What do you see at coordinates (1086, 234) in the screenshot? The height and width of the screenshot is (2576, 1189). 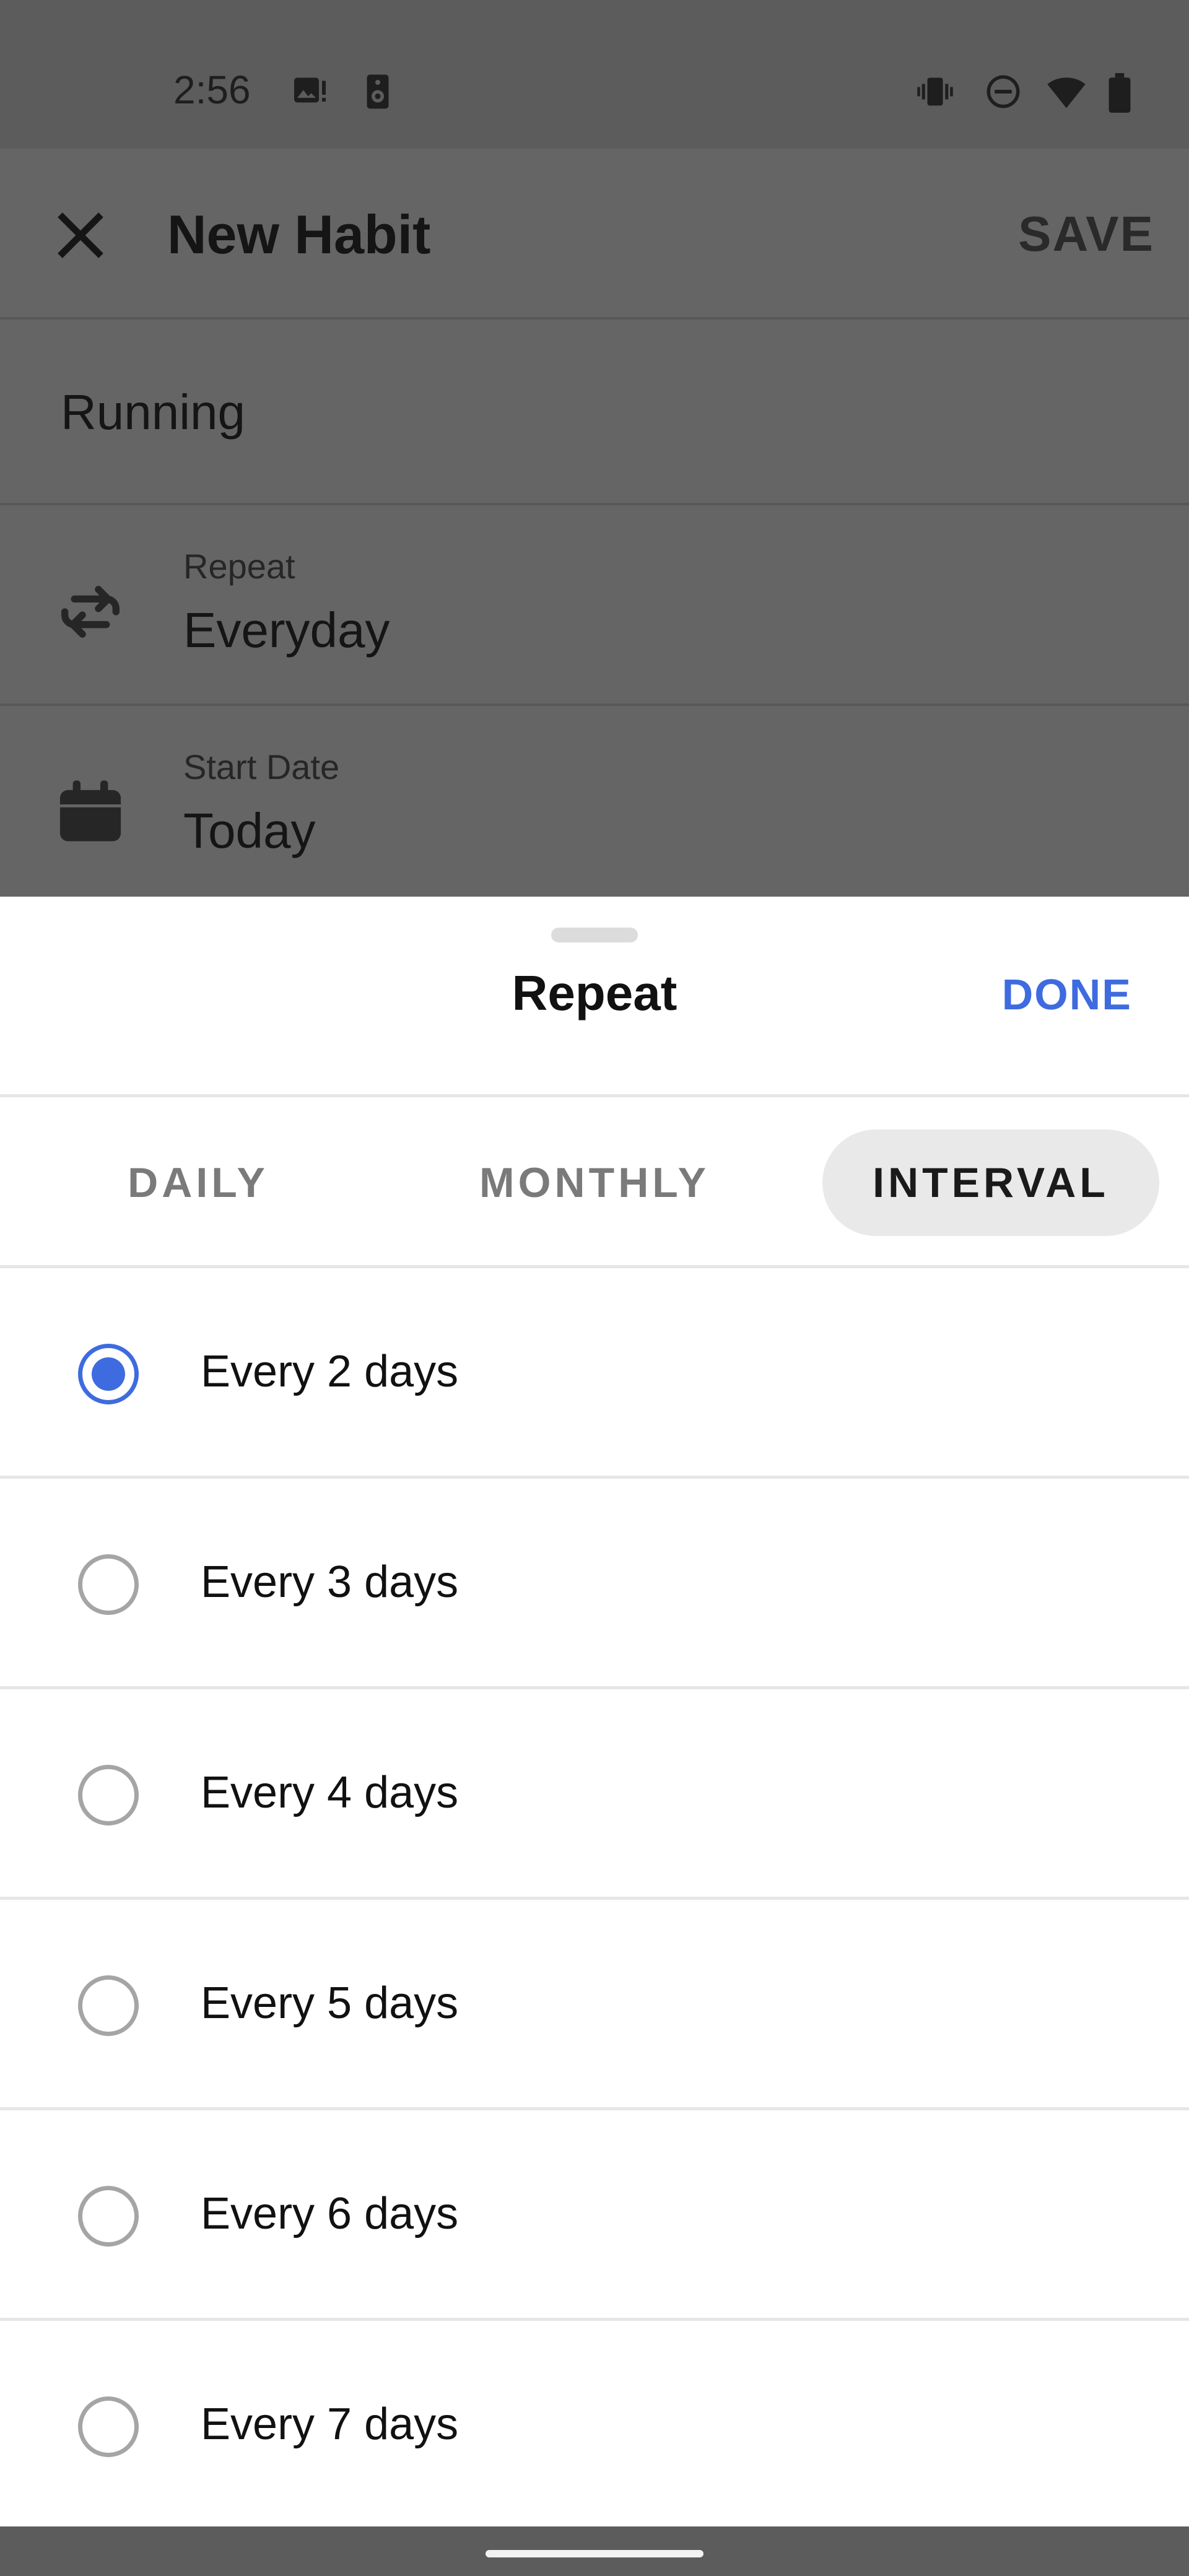 I see `save-button: SAVE` at bounding box center [1086, 234].